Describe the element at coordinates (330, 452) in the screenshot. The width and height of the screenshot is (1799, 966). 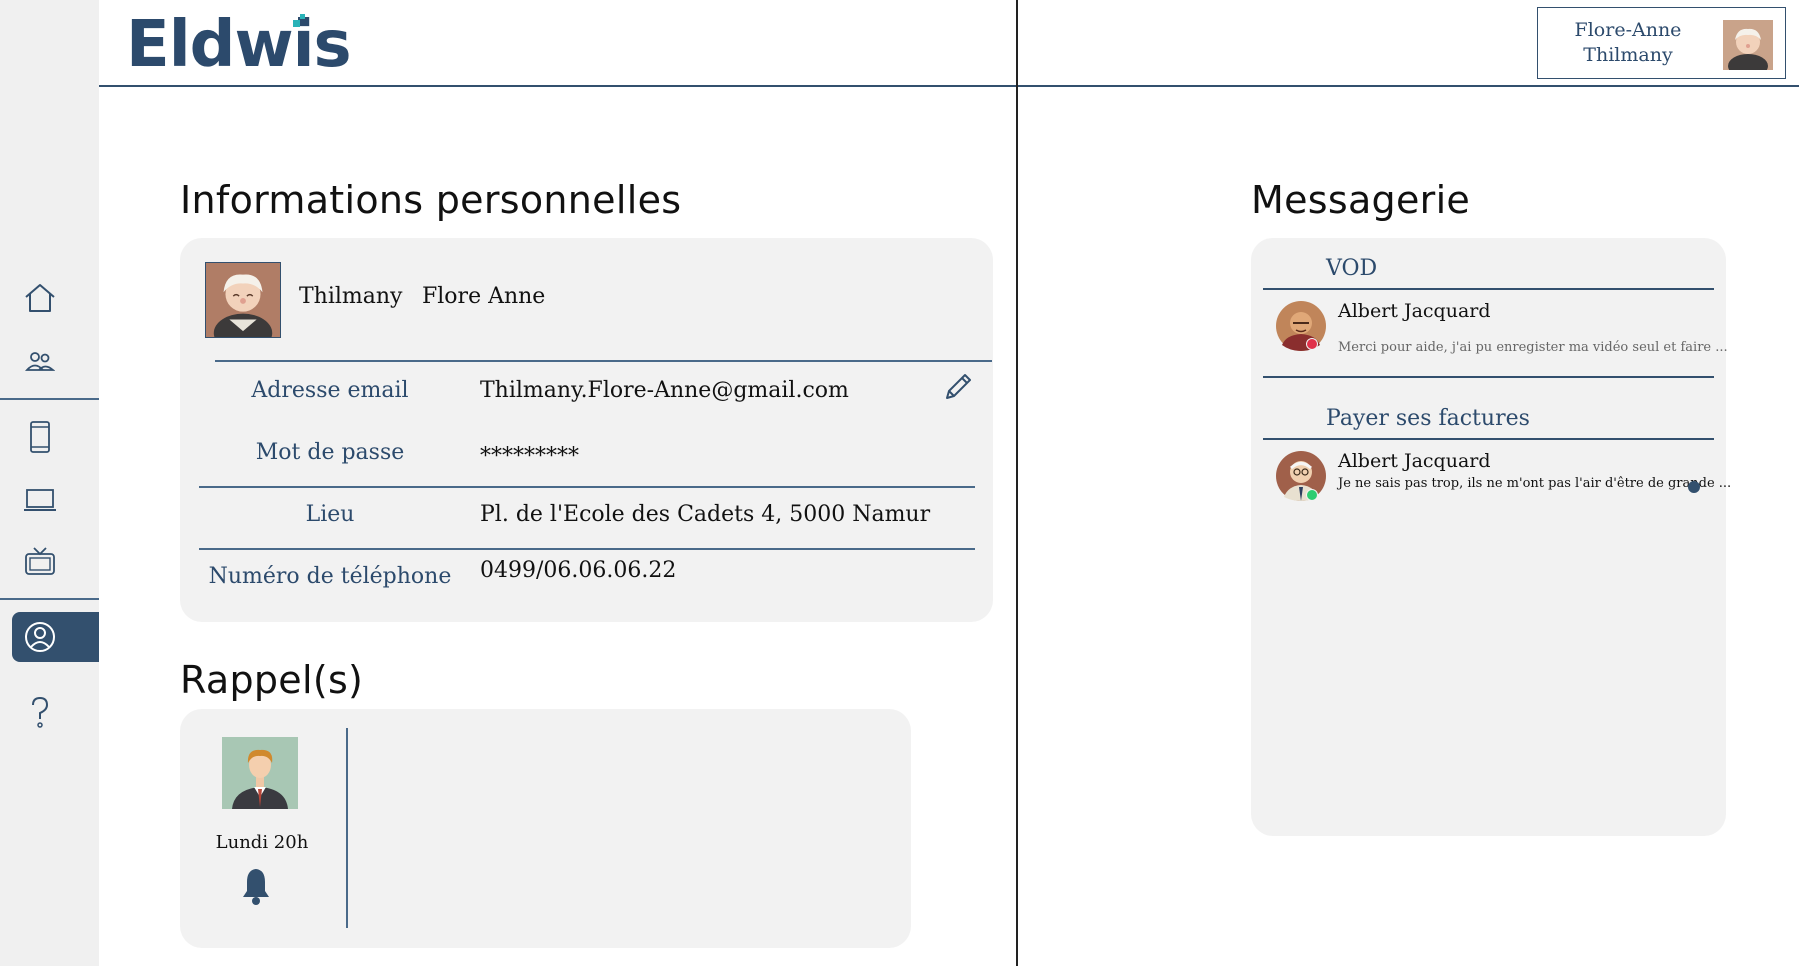
I see `password-label: Mot de passe` at that location.